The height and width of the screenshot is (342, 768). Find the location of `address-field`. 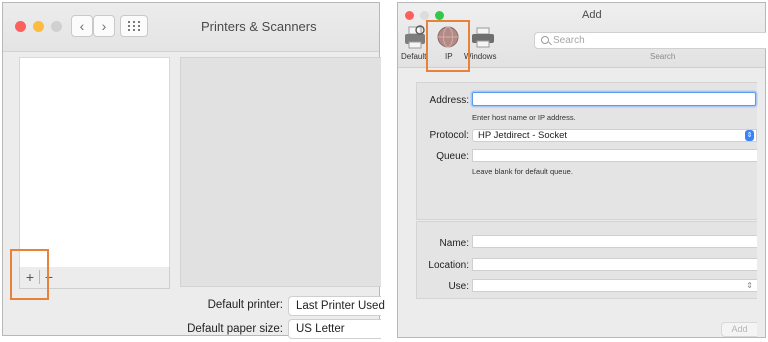

address-field is located at coordinates (614, 99).